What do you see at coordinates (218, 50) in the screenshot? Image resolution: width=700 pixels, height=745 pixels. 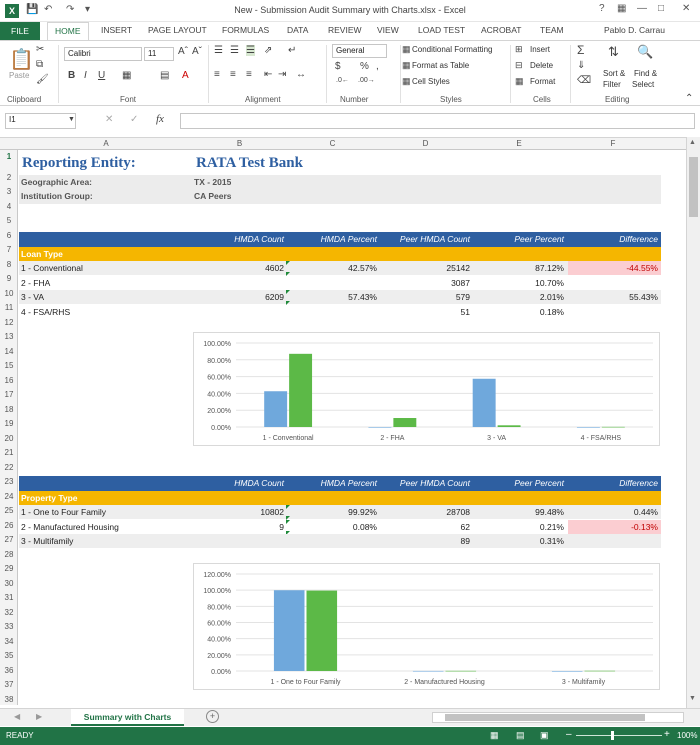 I see `align-top-icon: ☰` at bounding box center [218, 50].